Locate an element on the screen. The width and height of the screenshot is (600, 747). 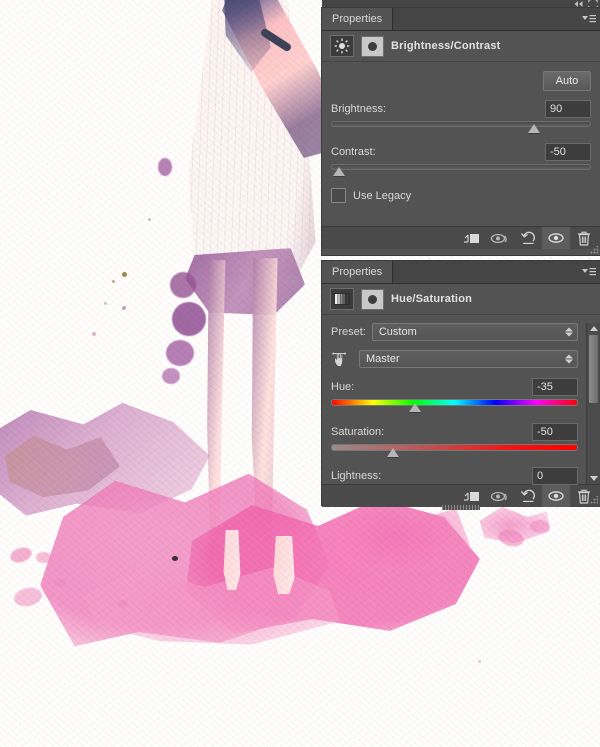
use-legacy-label: Use Legacy is located at coordinates (382, 195).